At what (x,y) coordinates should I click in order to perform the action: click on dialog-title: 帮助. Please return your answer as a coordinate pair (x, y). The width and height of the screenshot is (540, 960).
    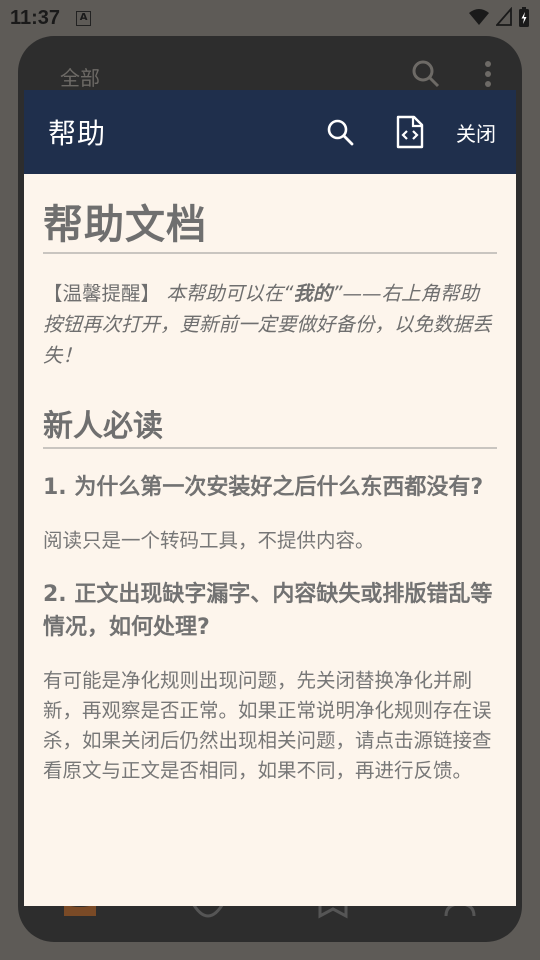
    Looking at the image, I should click on (77, 133).